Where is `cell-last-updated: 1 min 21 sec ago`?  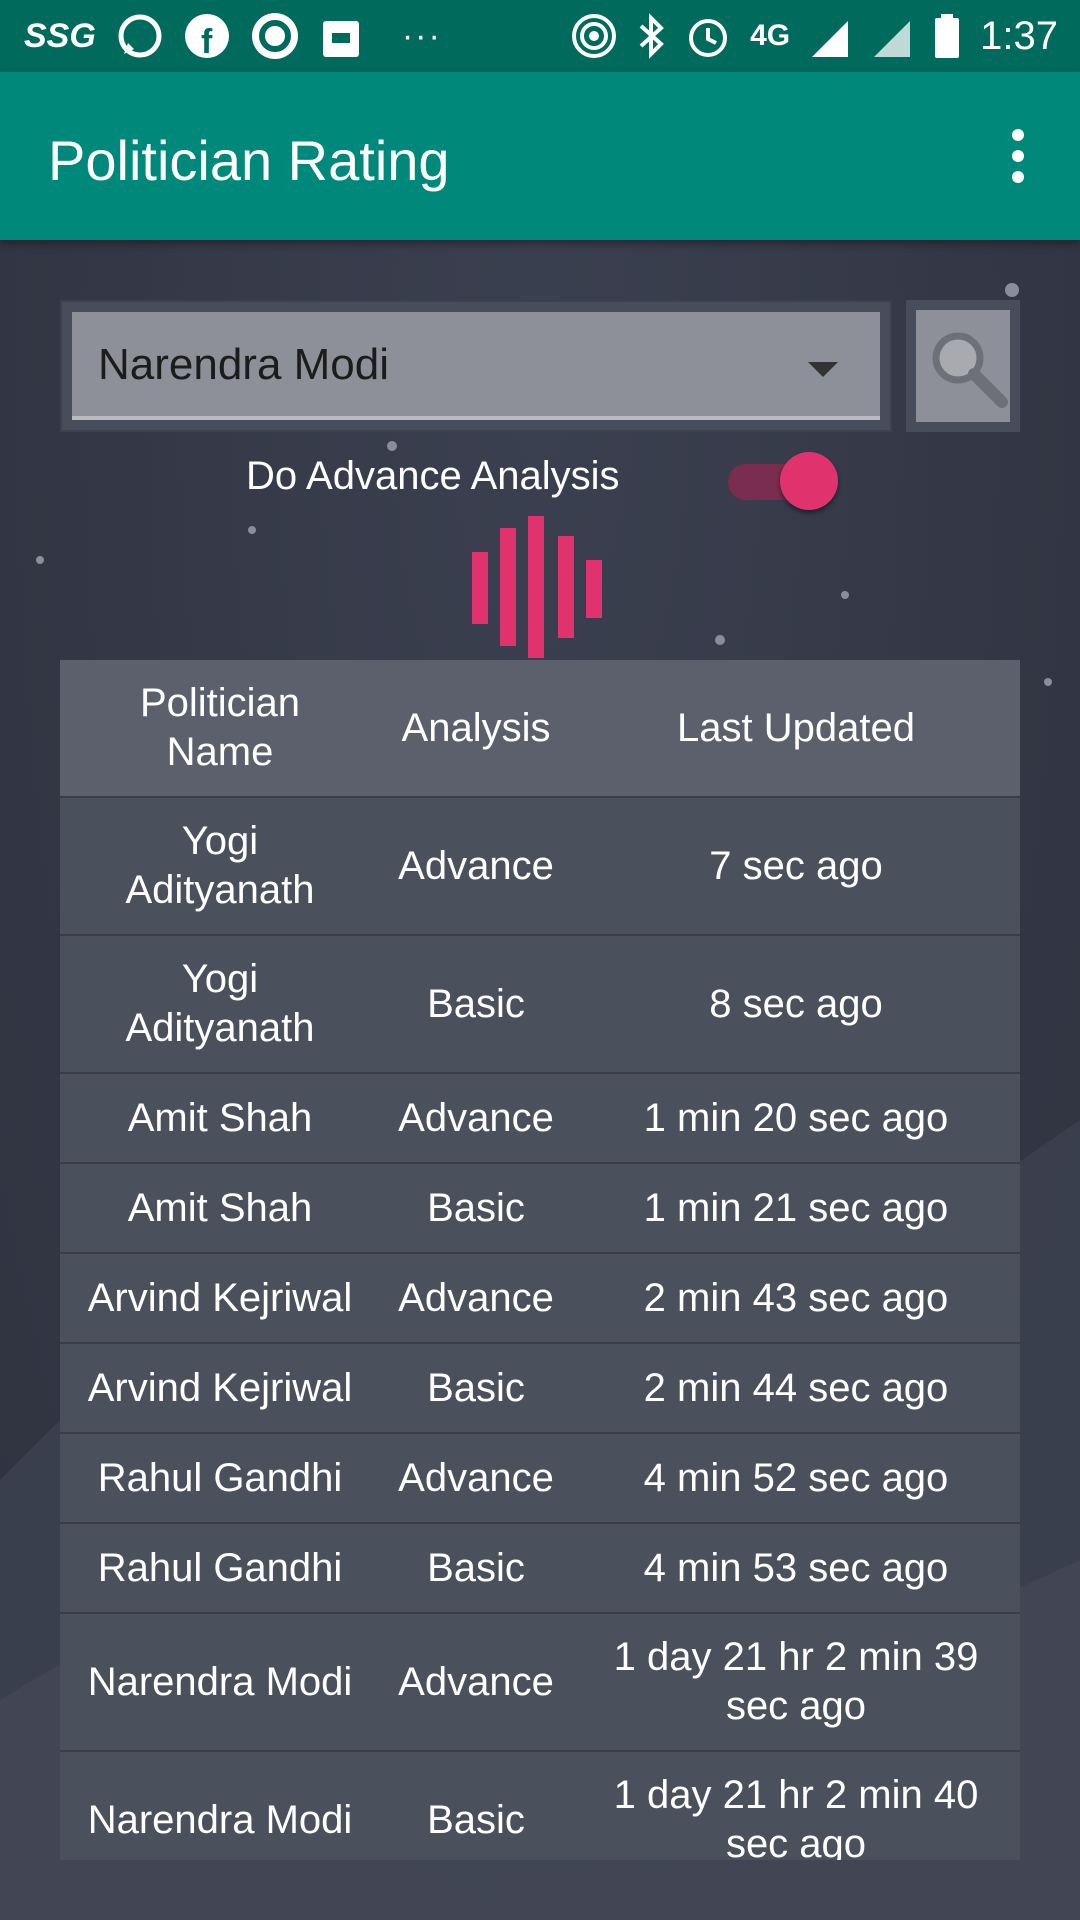
cell-last-updated: 1 min 21 sec ago is located at coordinates (796, 1207).